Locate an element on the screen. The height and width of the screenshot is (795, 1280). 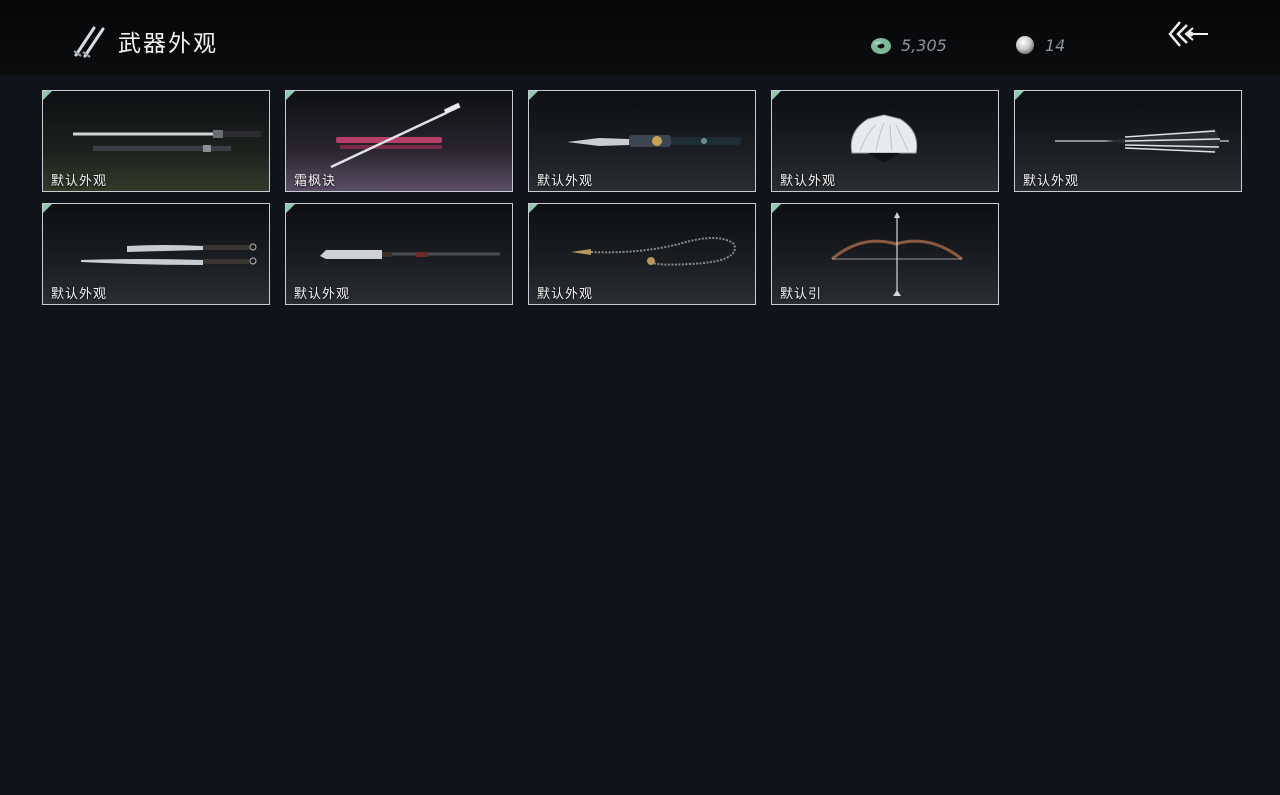
weapon-card-5: 默认外观 is located at coordinates (1128, 141).